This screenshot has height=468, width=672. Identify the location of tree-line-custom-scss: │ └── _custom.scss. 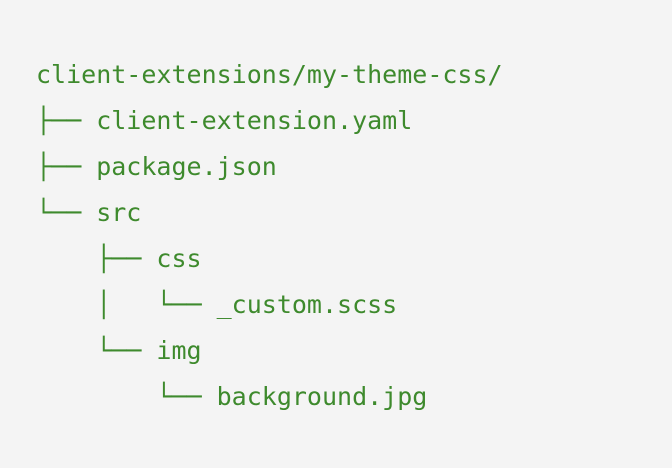
(217, 304).